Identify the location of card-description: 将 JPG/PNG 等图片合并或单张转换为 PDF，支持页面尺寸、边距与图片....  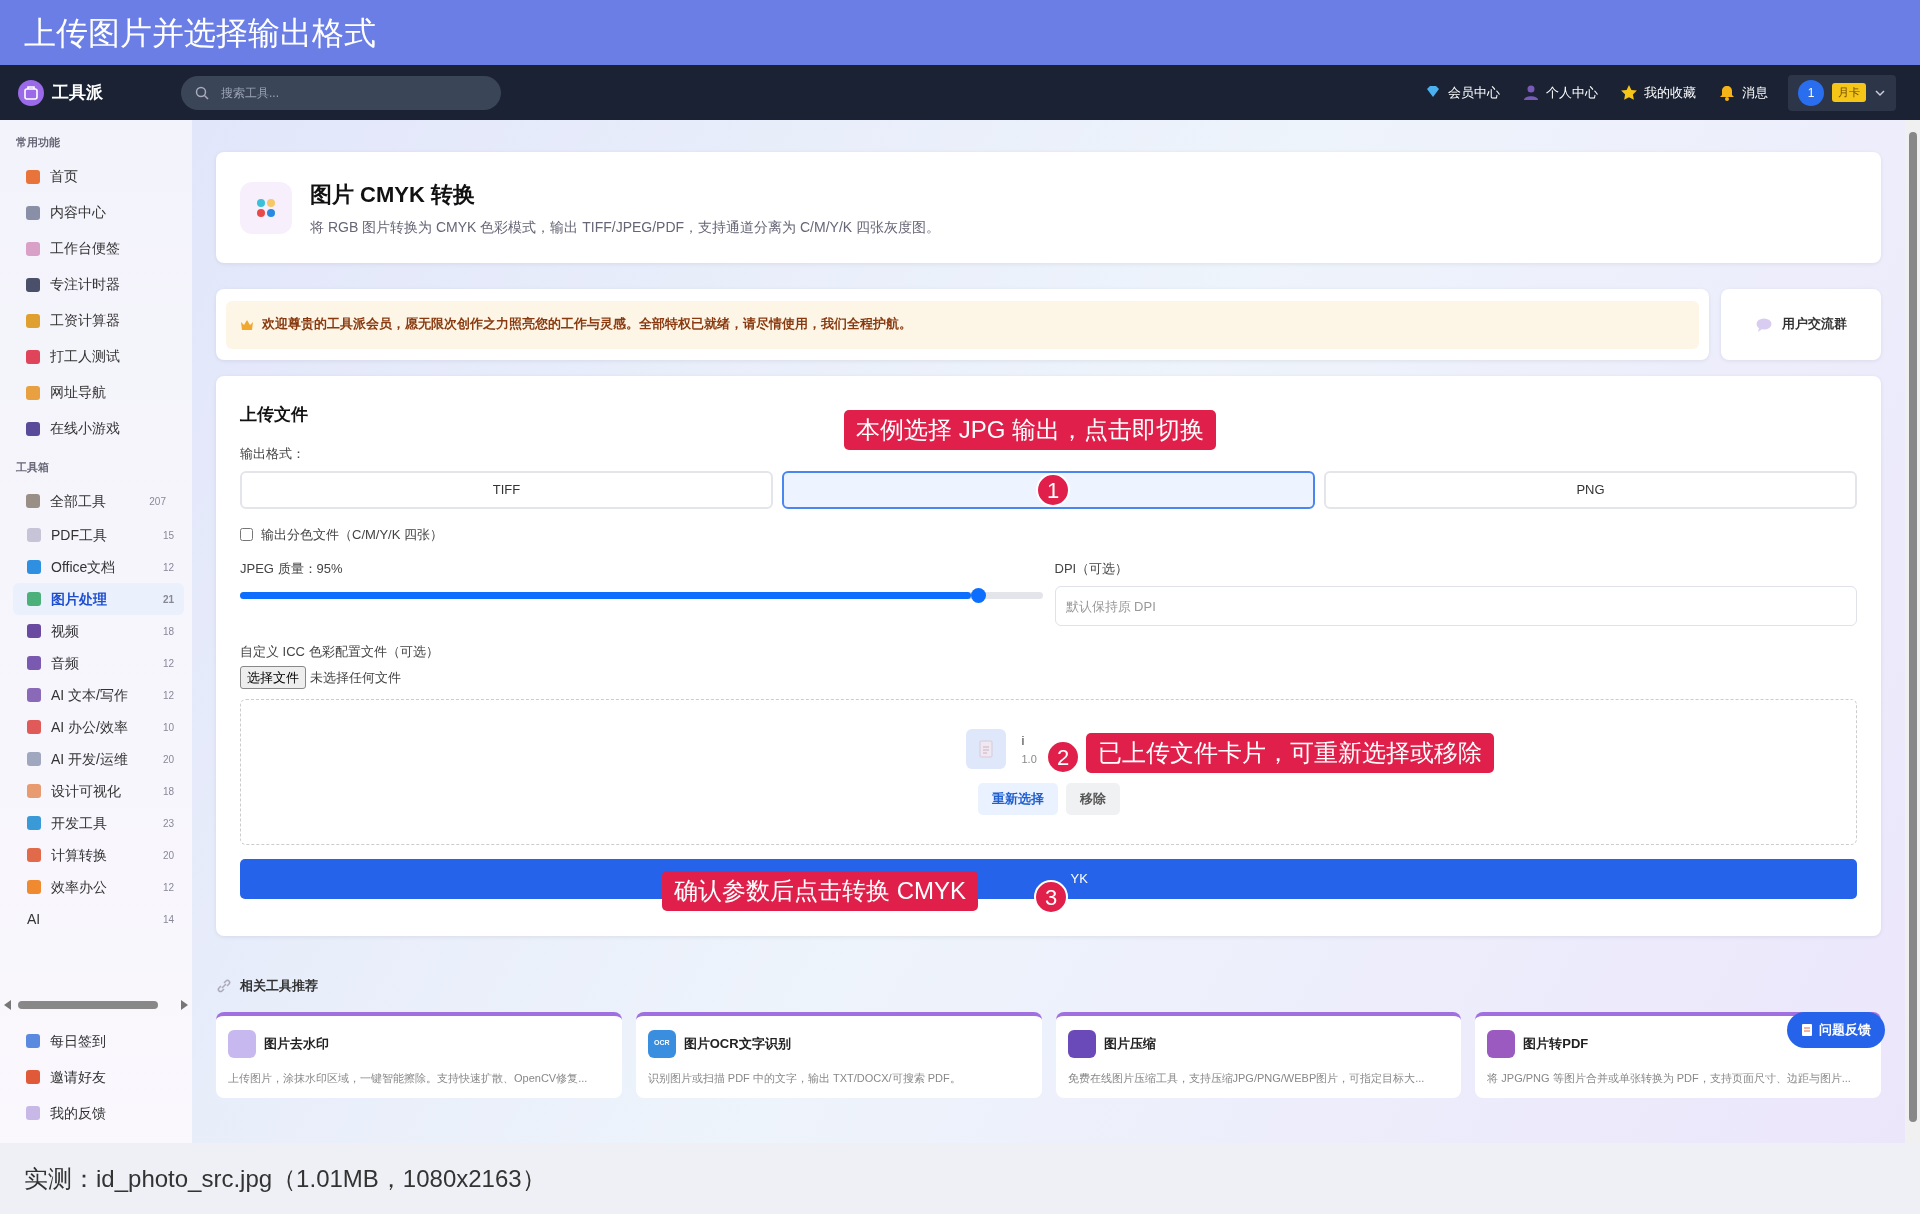
(1669, 1078).